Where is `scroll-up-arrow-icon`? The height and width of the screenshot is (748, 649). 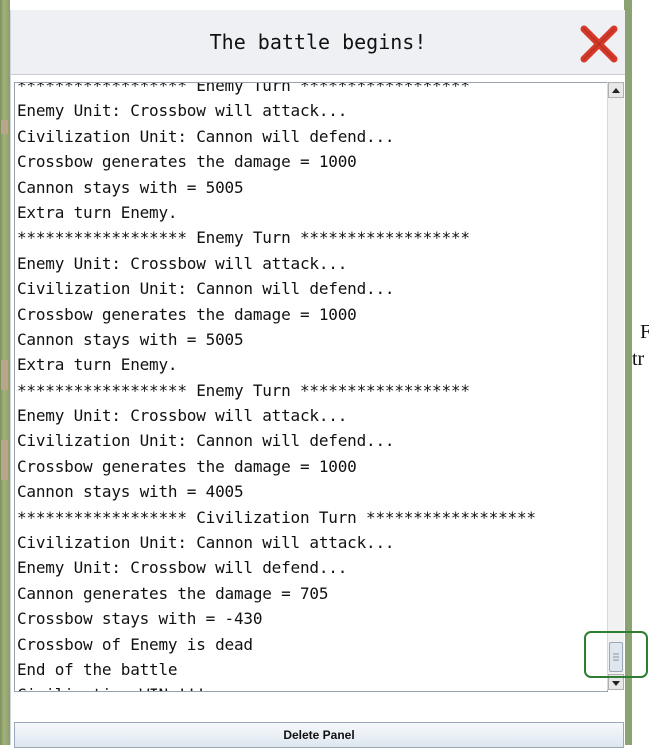
scroll-up-arrow-icon is located at coordinates (616, 90).